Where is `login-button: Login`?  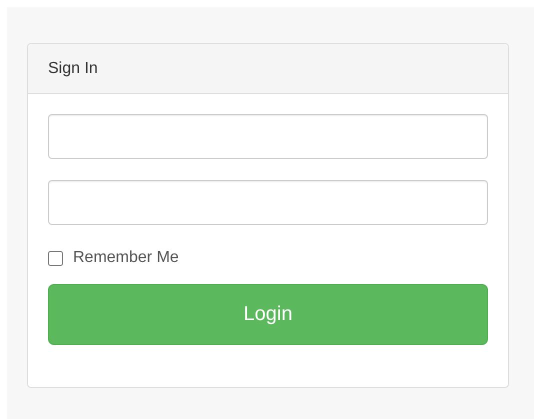 login-button: Login is located at coordinates (268, 314).